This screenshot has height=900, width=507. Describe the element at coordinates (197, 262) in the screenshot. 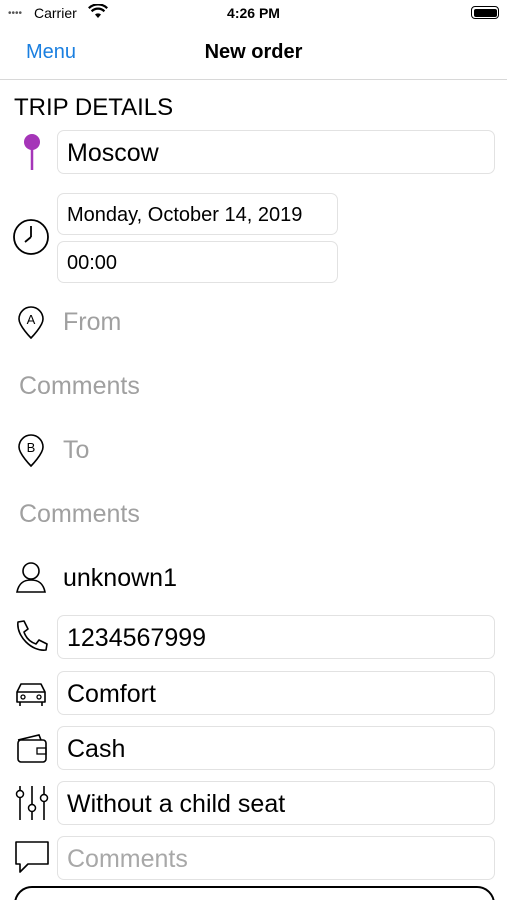

I see `time-field: 00:00` at that location.